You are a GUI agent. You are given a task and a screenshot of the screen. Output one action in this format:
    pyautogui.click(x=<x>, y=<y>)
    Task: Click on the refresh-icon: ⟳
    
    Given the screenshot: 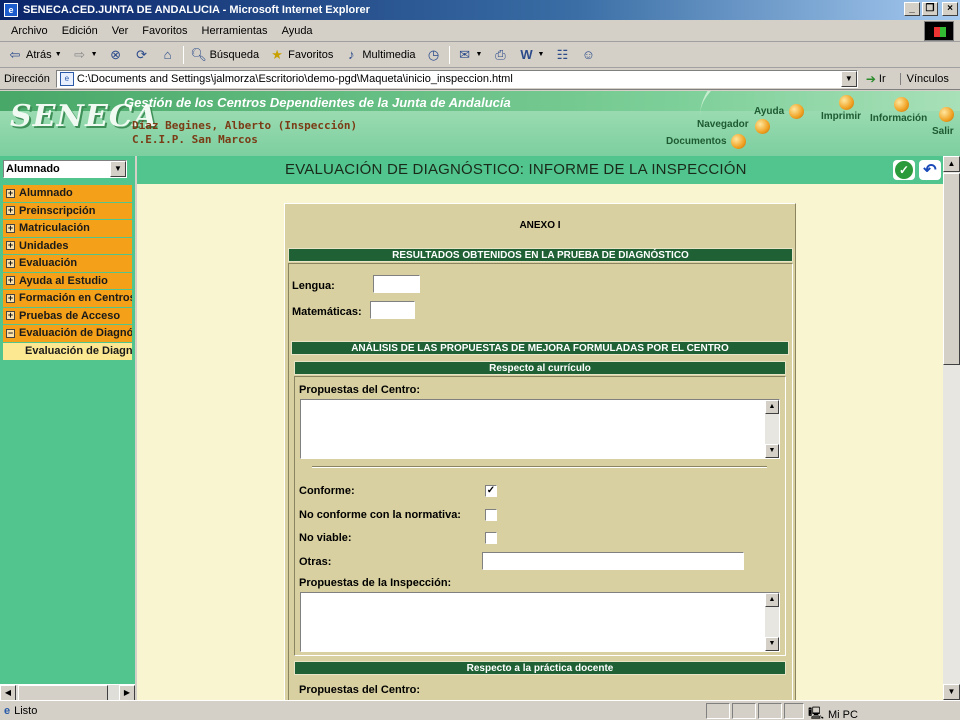 What is the action you would take?
    pyautogui.click(x=142, y=54)
    